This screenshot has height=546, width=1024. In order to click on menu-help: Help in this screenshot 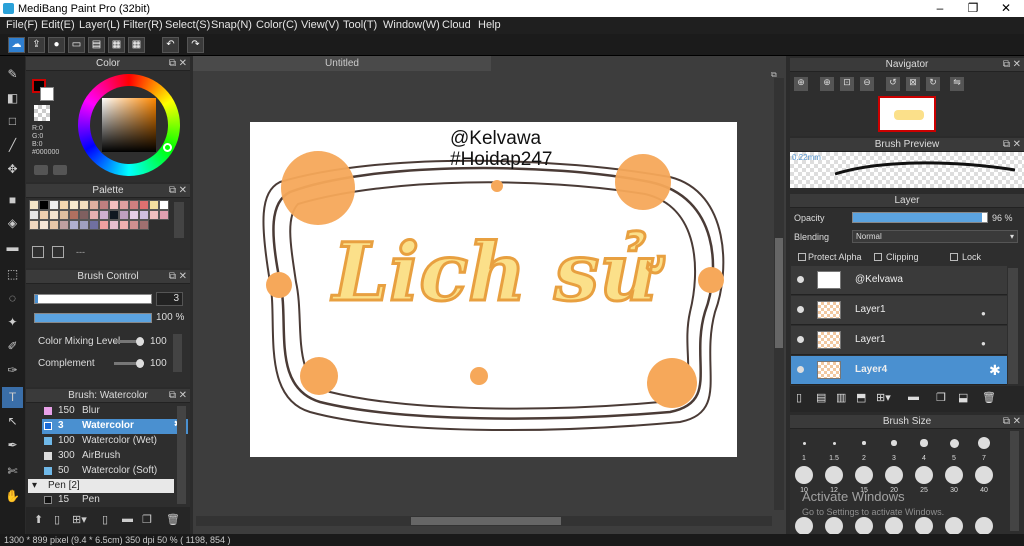, I will do `click(489, 25)`.